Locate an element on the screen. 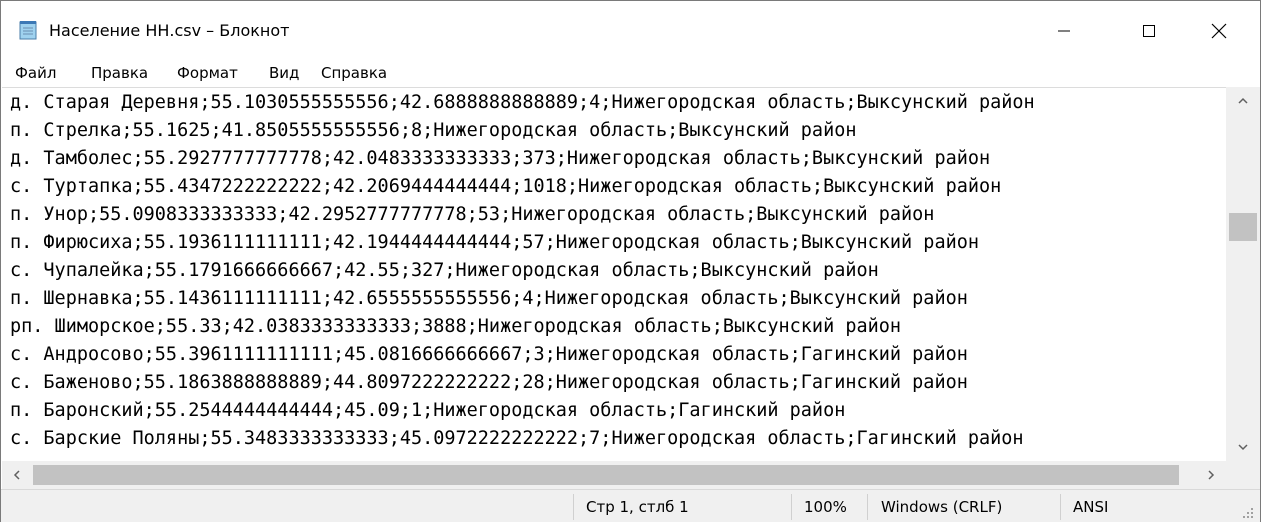 The height and width of the screenshot is (522, 1261). menu-bar: Файл Правка Формат Вид Справка is located at coordinates (630, 74).